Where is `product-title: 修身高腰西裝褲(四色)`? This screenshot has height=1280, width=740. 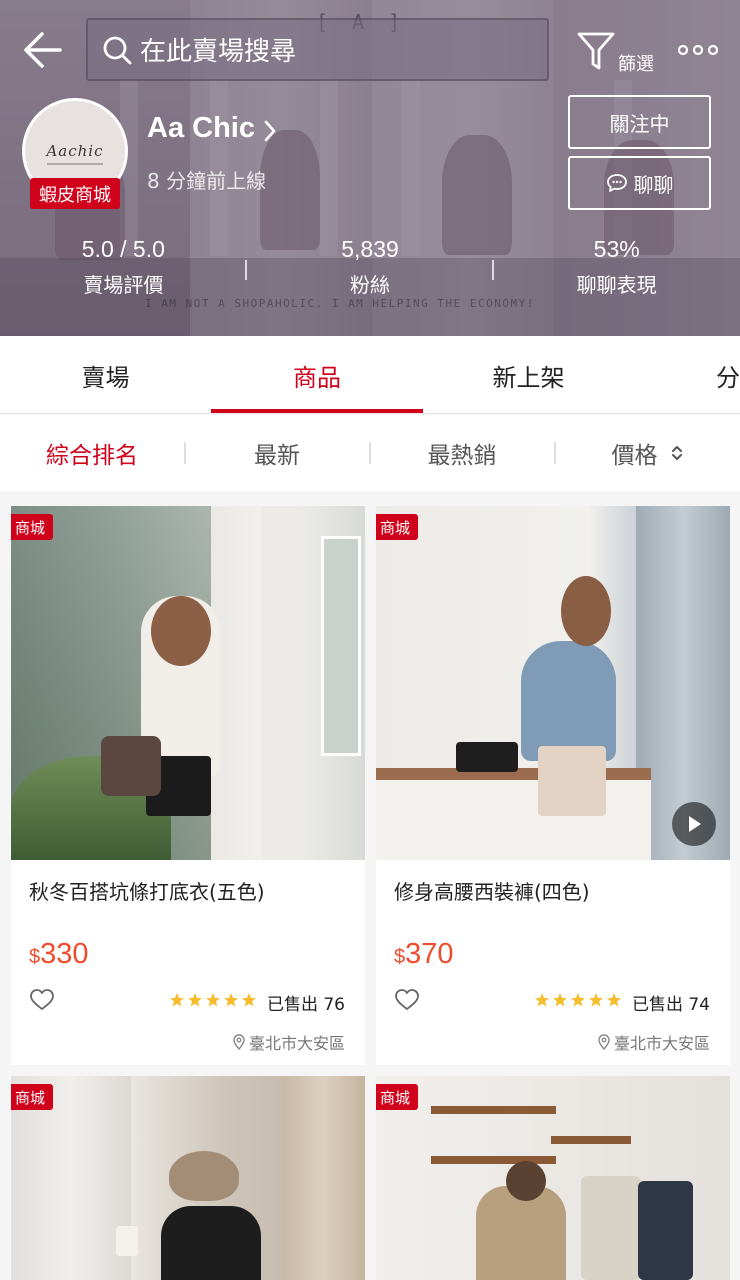
product-title: 修身高腰西裝褲(四色) is located at coordinates (492, 890).